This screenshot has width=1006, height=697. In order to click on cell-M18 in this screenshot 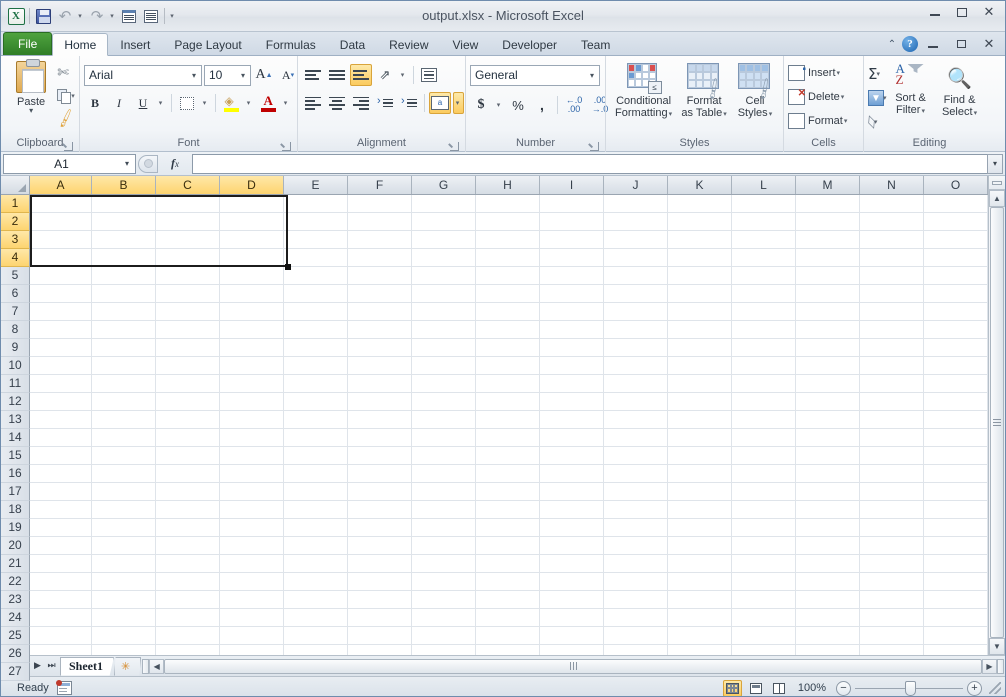, I will do `click(828, 509)`.